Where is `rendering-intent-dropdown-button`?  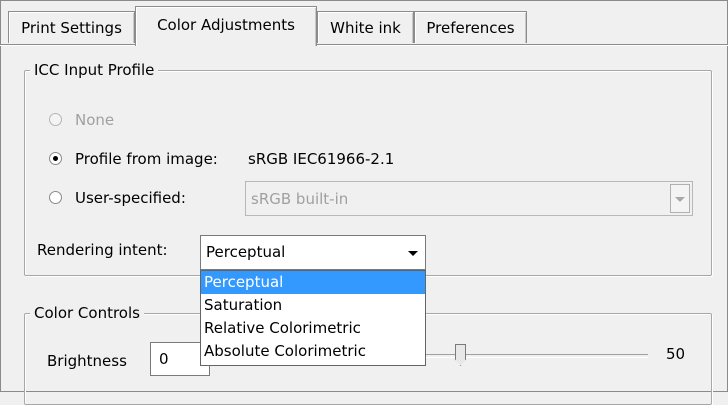
rendering-intent-dropdown-button is located at coordinates (413, 252).